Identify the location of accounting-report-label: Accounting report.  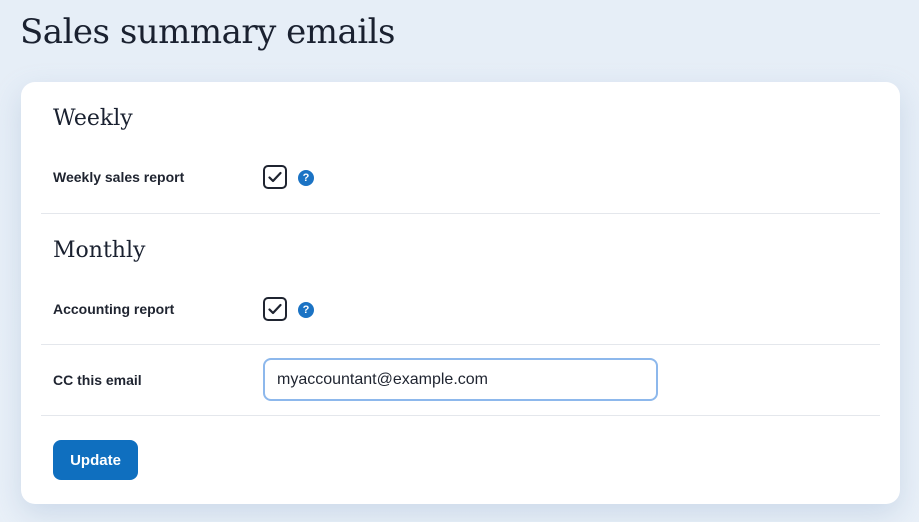
(114, 309).